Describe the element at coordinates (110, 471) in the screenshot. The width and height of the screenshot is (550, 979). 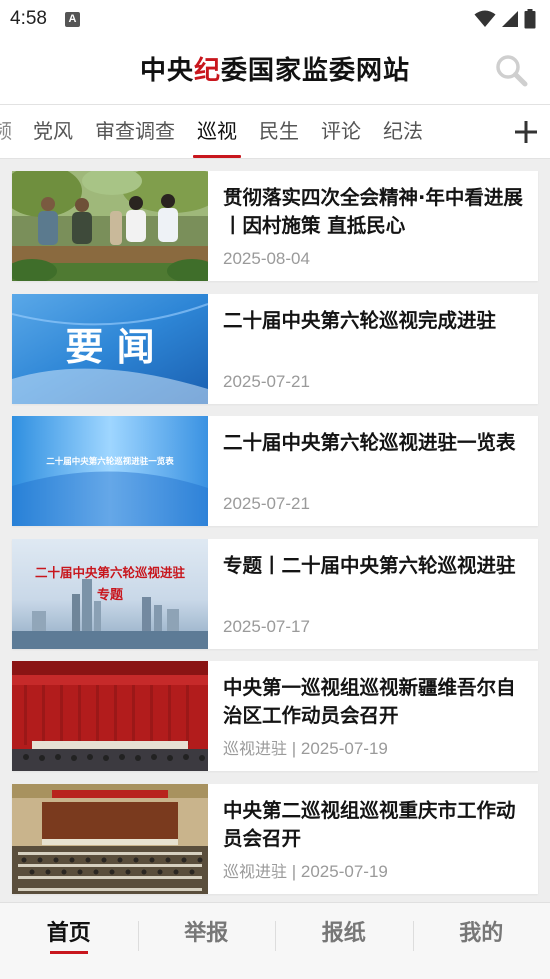
I see `news-thumbnail: 二十届中央第六轮巡视进驻一览表` at that location.